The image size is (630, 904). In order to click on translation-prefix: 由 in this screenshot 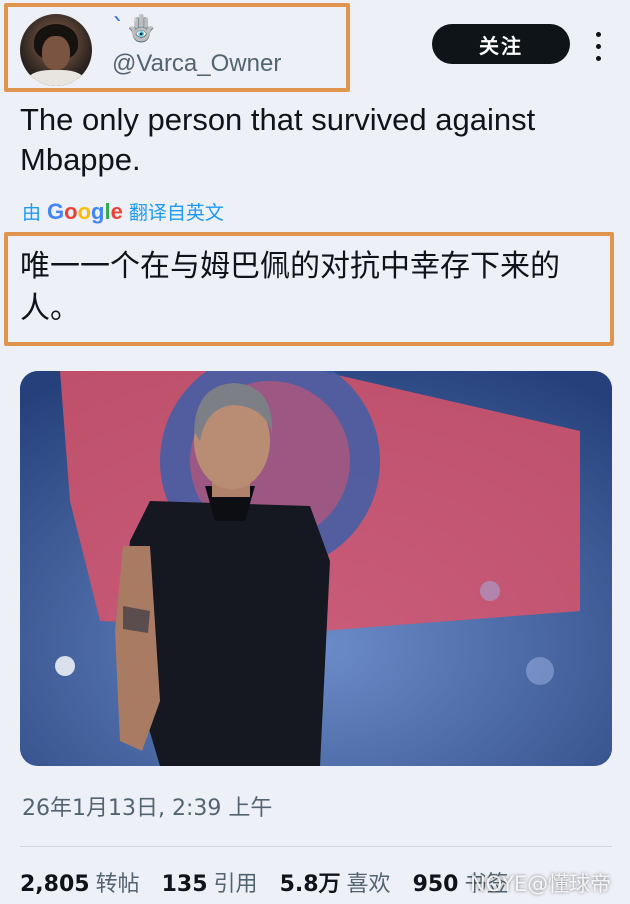, I will do `click(32, 213)`.